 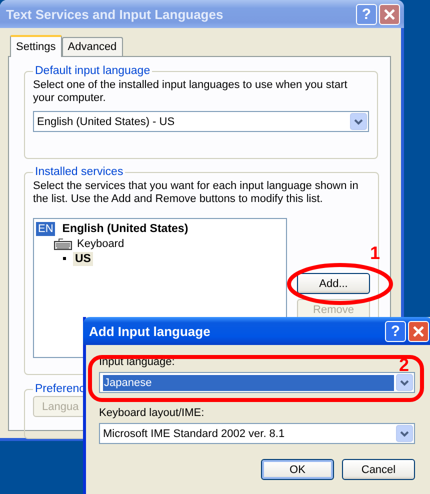 I want to click on field-label: Keyboard layout/IME:, so click(x=151, y=413).